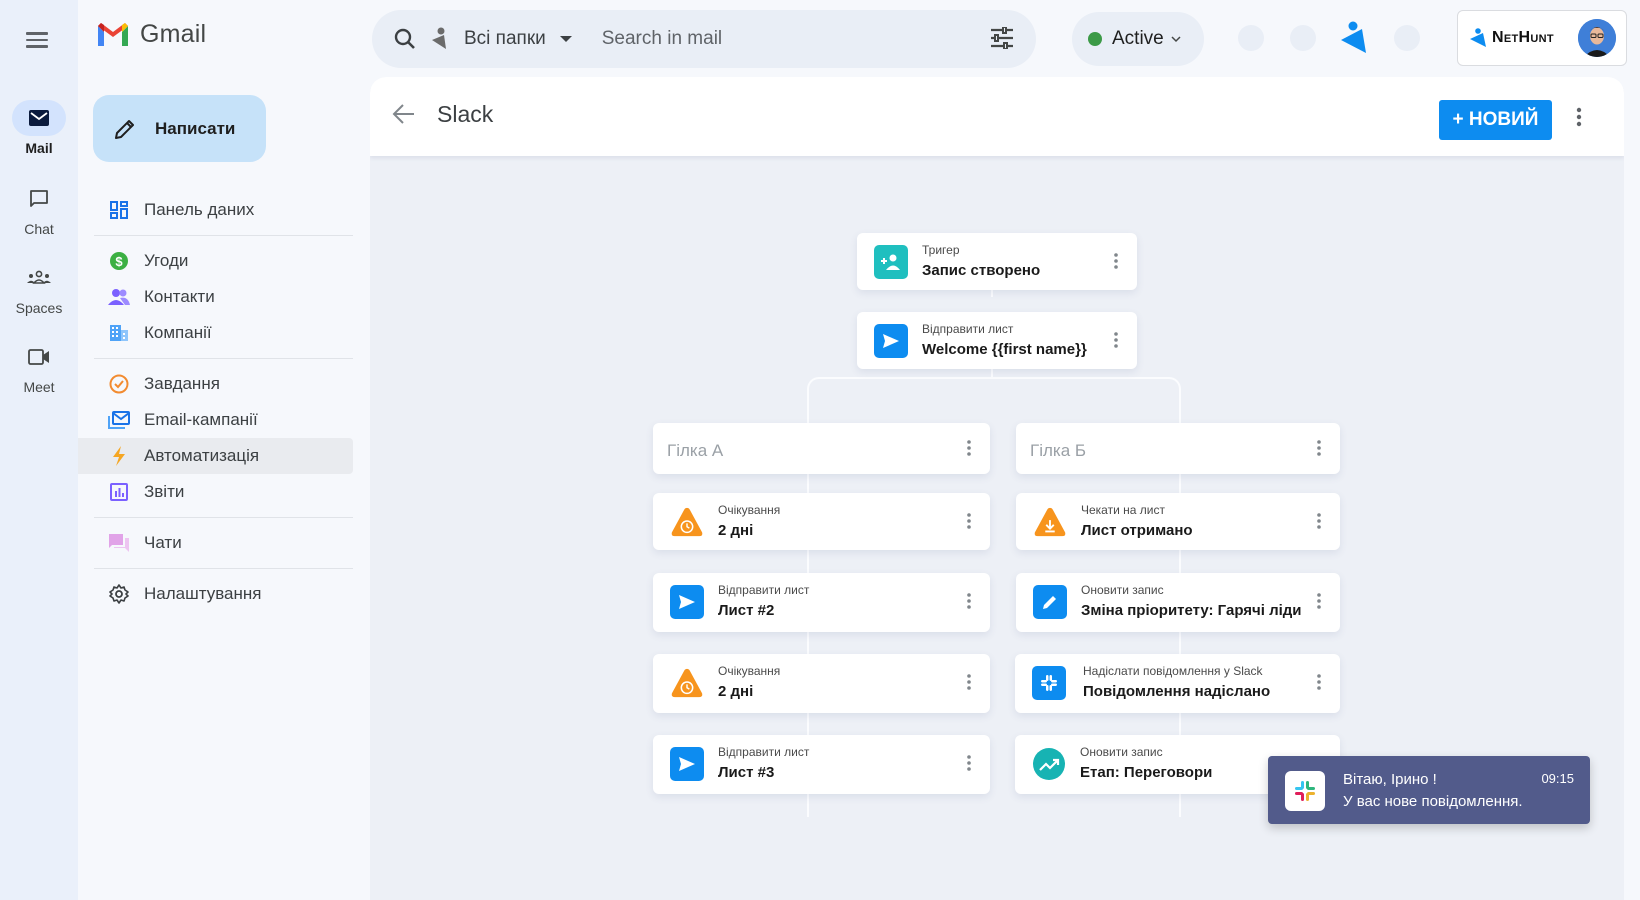 Image resolution: width=1640 pixels, height=900 pixels. Describe the element at coordinates (1597, 38) in the screenshot. I see `avatar` at that location.